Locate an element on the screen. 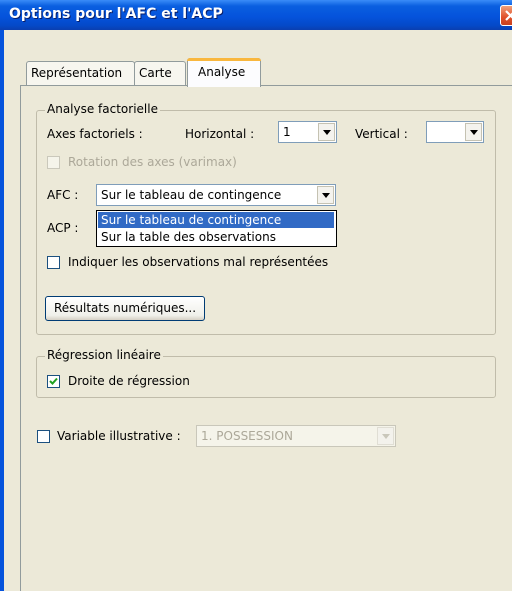 The width and height of the screenshot is (512, 591). axes-factoriels-label: Axes factoriels : is located at coordinates (95, 134).